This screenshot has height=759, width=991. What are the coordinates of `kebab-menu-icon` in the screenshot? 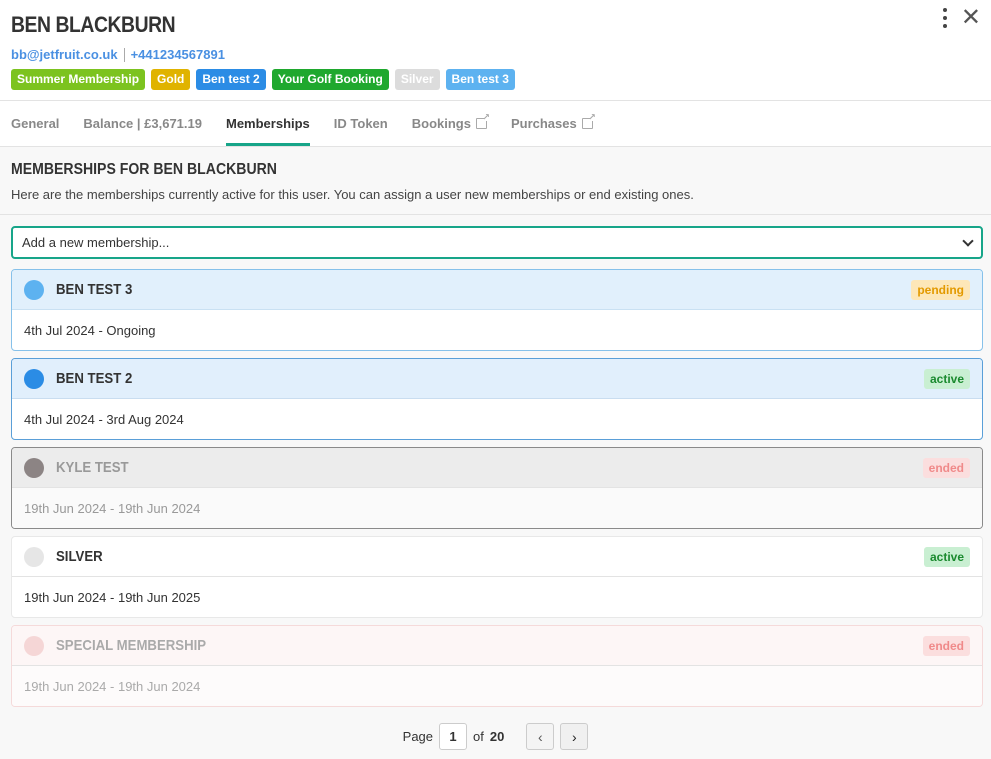 It's located at (945, 18).